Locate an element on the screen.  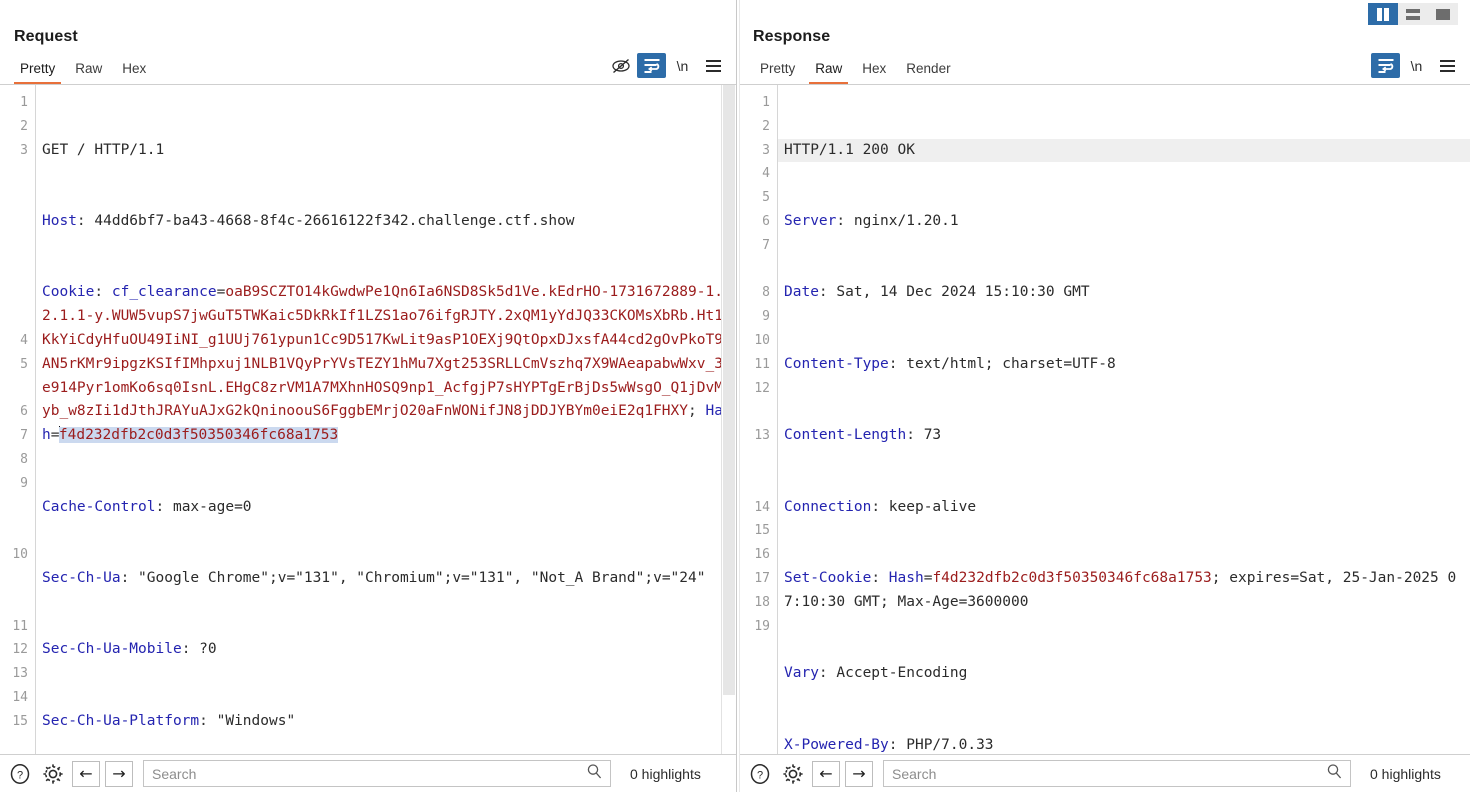
request-start-line: GET / HTTP/1.1 is located at coordinates (103, 149).